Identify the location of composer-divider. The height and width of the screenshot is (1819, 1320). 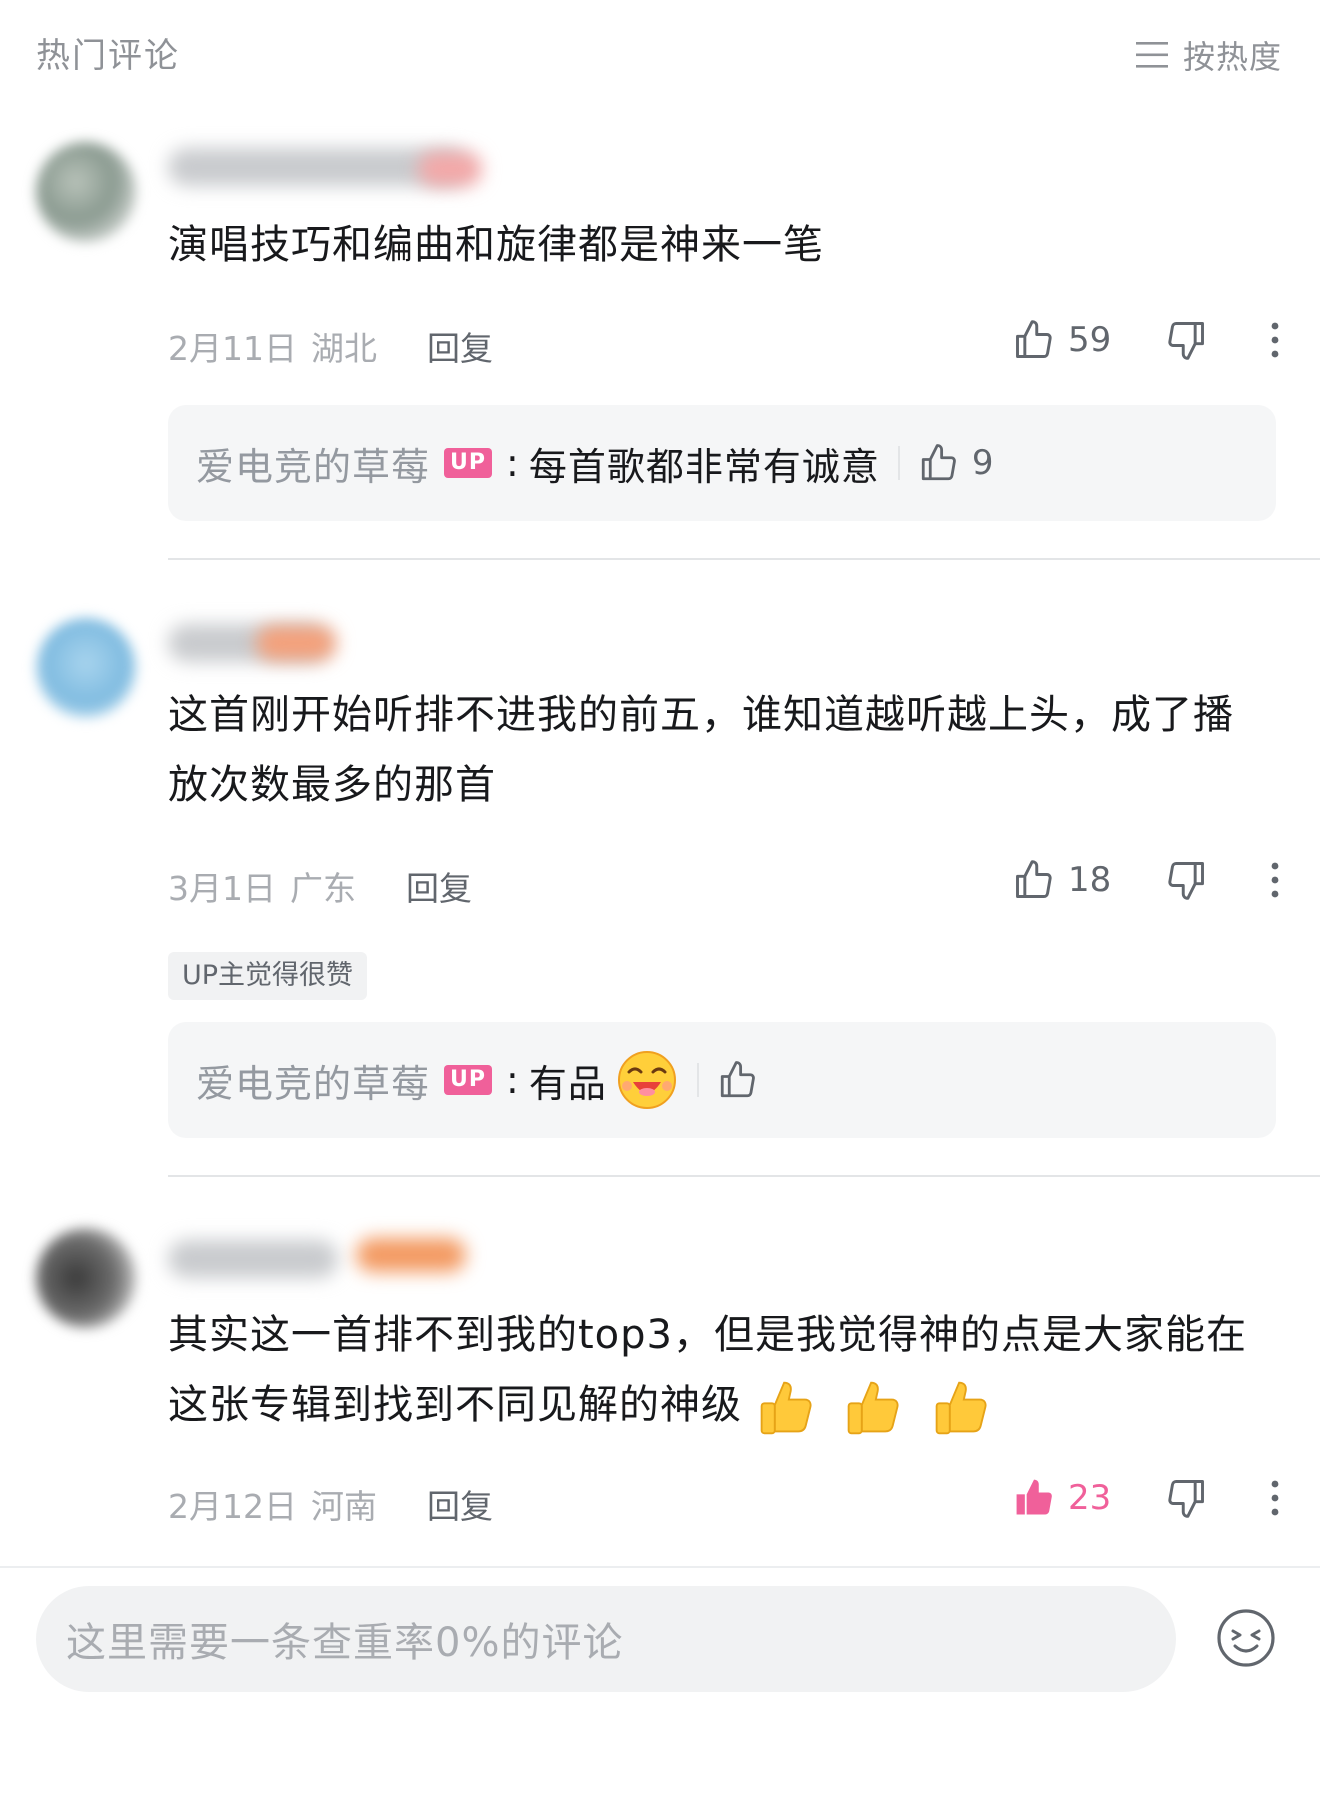
(660, 1567).